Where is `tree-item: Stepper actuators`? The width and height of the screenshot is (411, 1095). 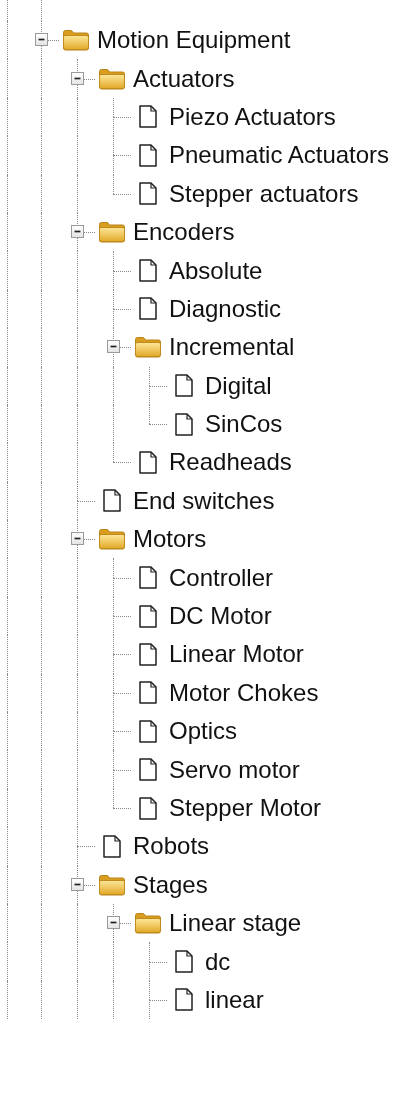 tree-item: Stepper actuators is located at coordinates (264, 193).